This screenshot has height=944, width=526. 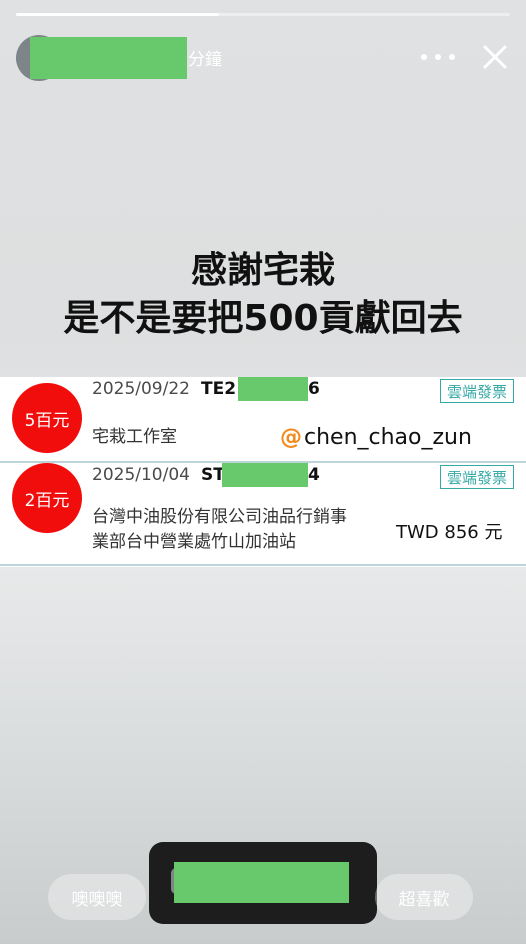 I want to click on merchant-name-line-2: 業部台中營業處竹山加油站, so click(x=194, y=542).